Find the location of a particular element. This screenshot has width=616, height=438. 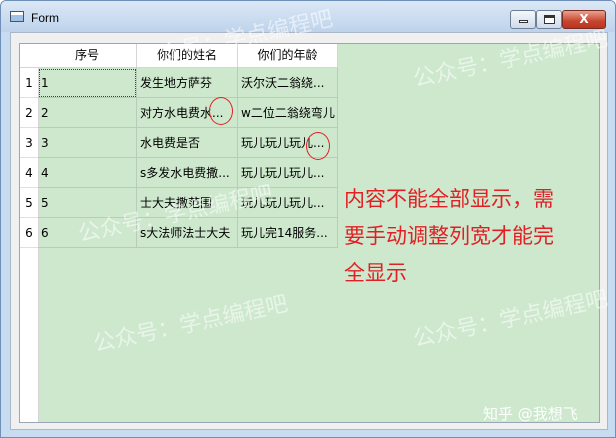

table-cell: 3 is located at coordinates (87, 143).